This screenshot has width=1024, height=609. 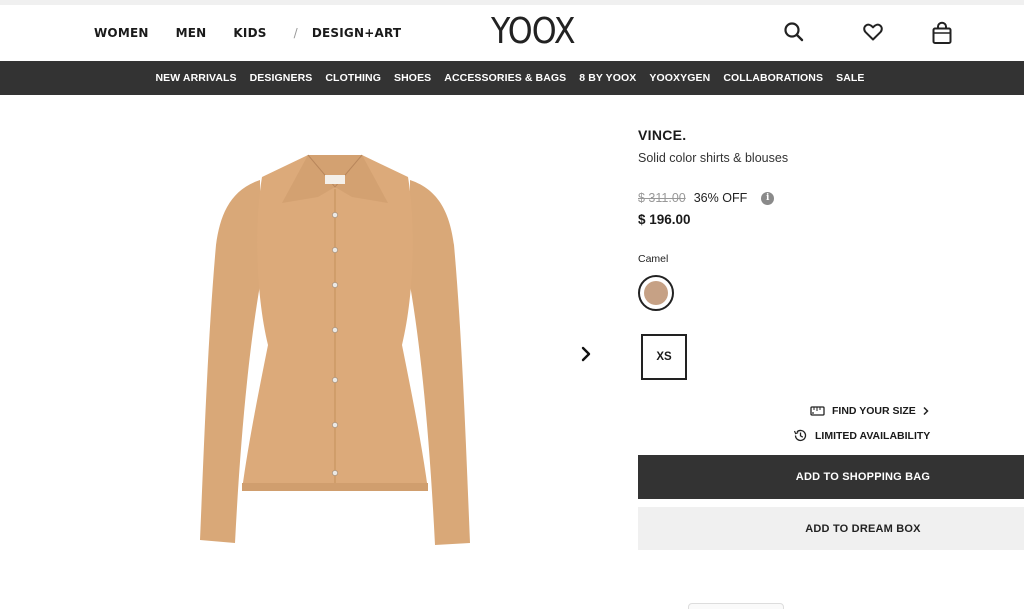 I want to click on swatch-dot, so click(x=656, y=293).